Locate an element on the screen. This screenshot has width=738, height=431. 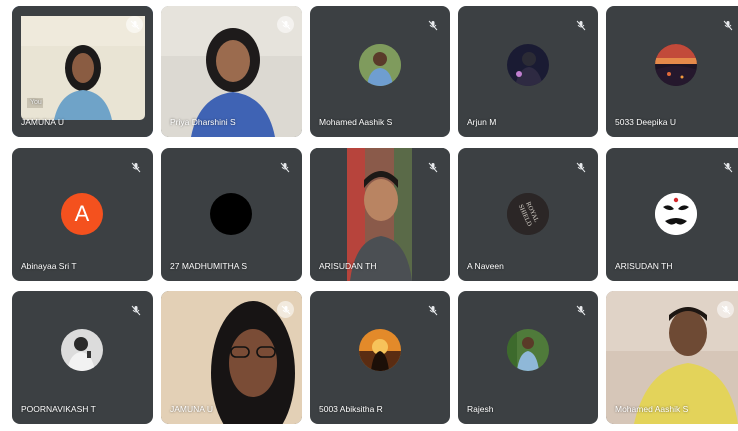
participant-tile-jamuna-u-video: JAMUNA U is located at coordinates (231, 357).